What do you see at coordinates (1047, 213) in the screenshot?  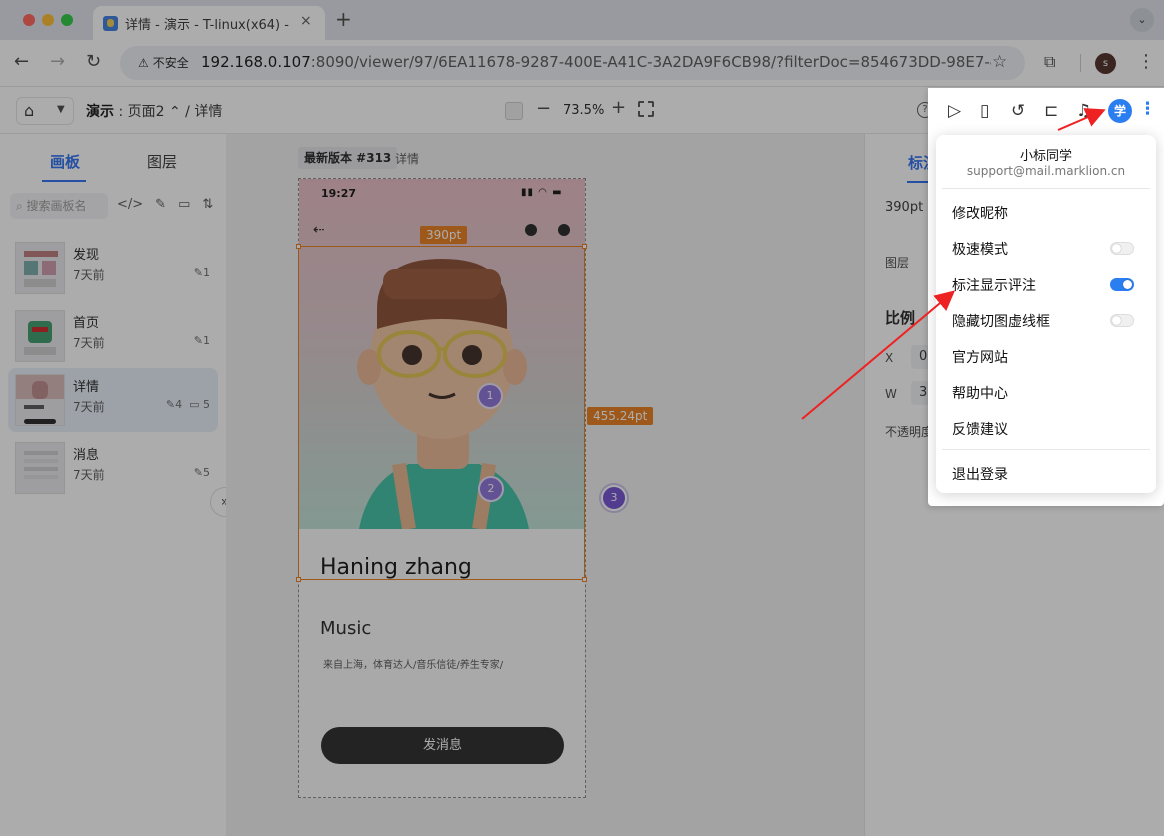 I see `menu-item-rename: 修改昵称` at bounding box center [1047, 213].